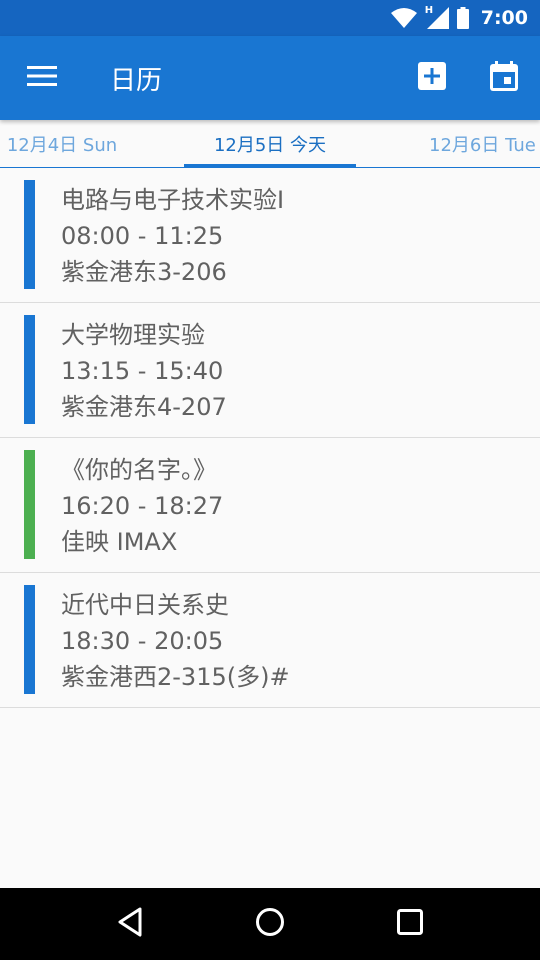 The width and height of the screenshot is (540, 960). I want to click on recents-button, so click(410, 924).